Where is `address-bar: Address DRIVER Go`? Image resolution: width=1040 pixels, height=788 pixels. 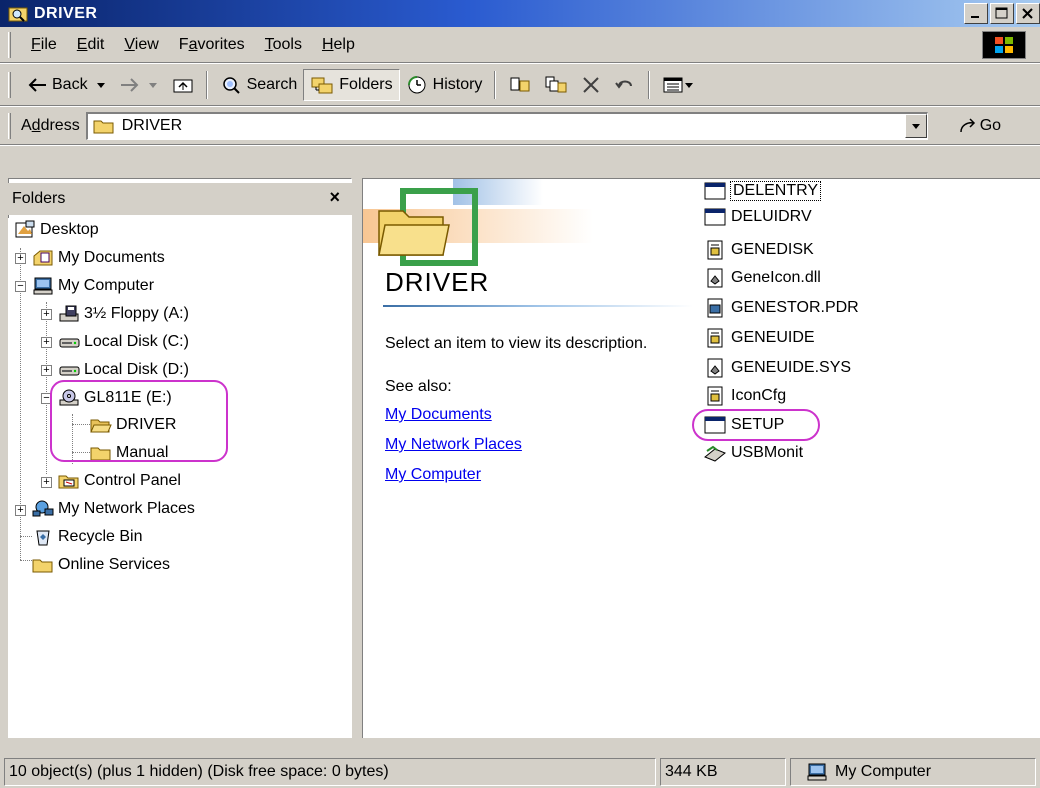 address-bar: Address DRIVER Go is located at coordinates (520, 126).